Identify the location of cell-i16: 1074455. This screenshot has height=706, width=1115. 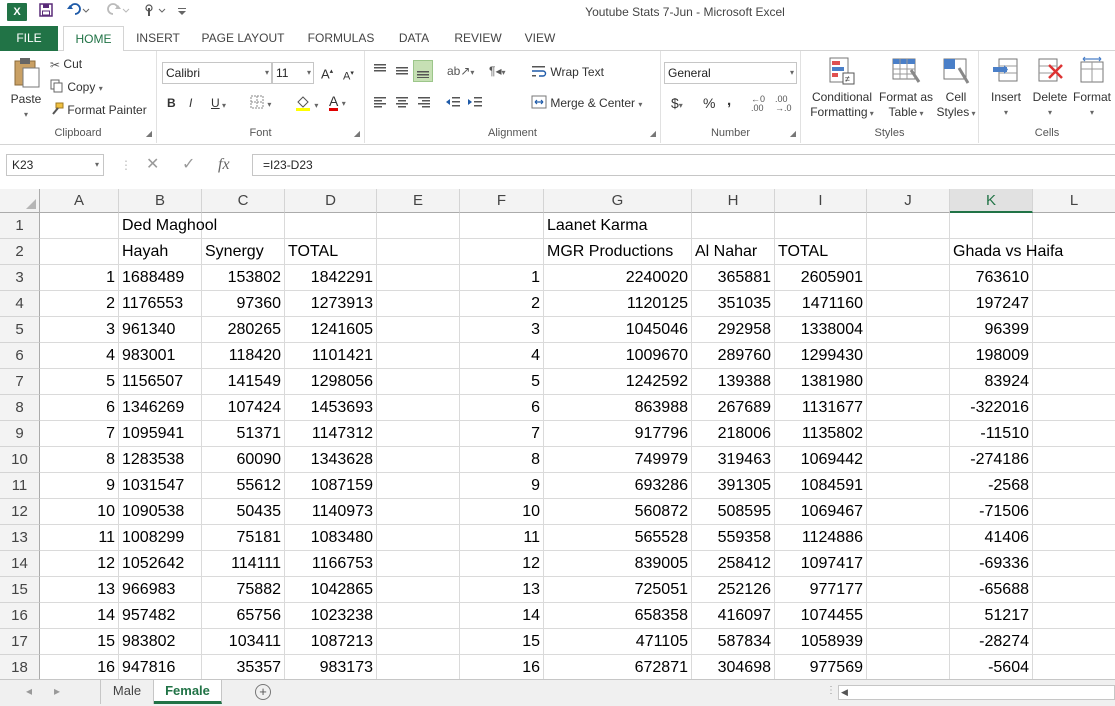
(821, 616).